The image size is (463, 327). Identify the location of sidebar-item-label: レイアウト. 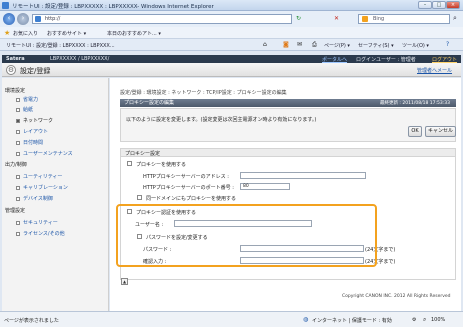
(36, 132).